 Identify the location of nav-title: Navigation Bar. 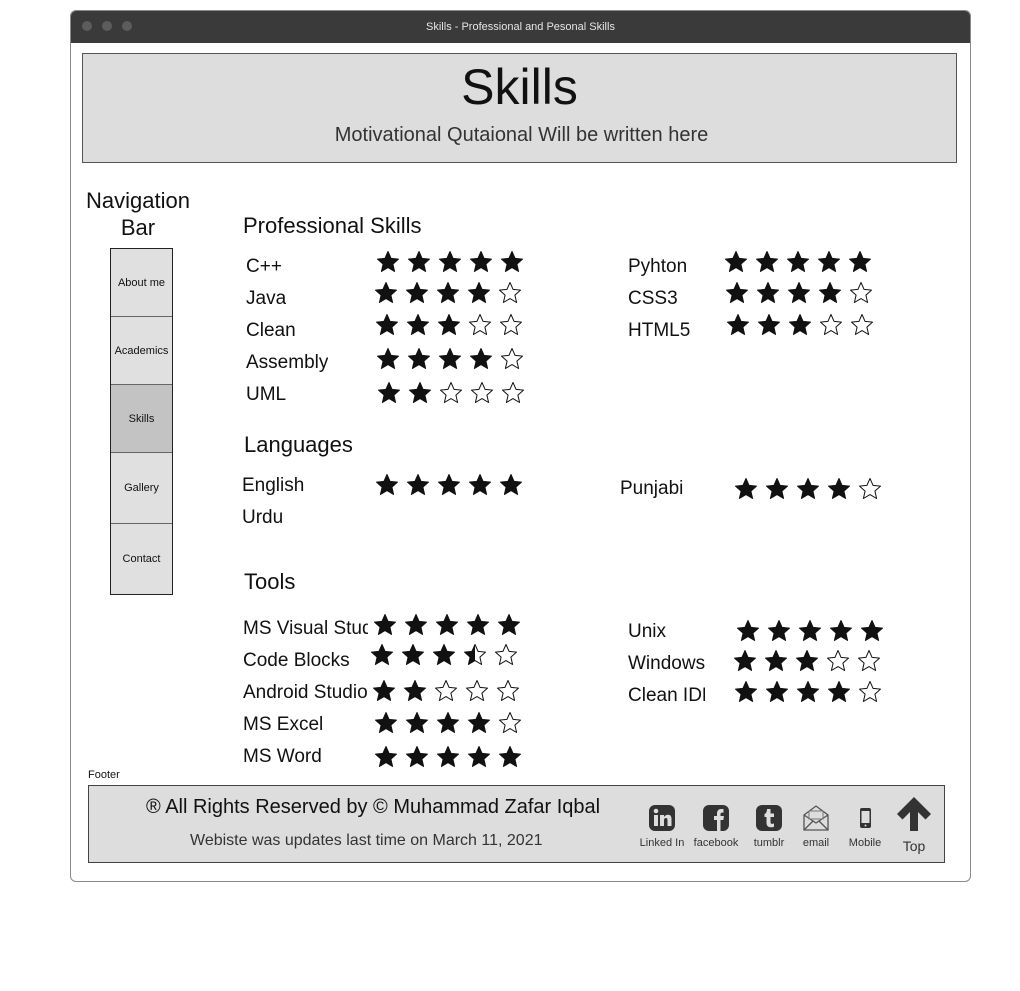
(138, 214).